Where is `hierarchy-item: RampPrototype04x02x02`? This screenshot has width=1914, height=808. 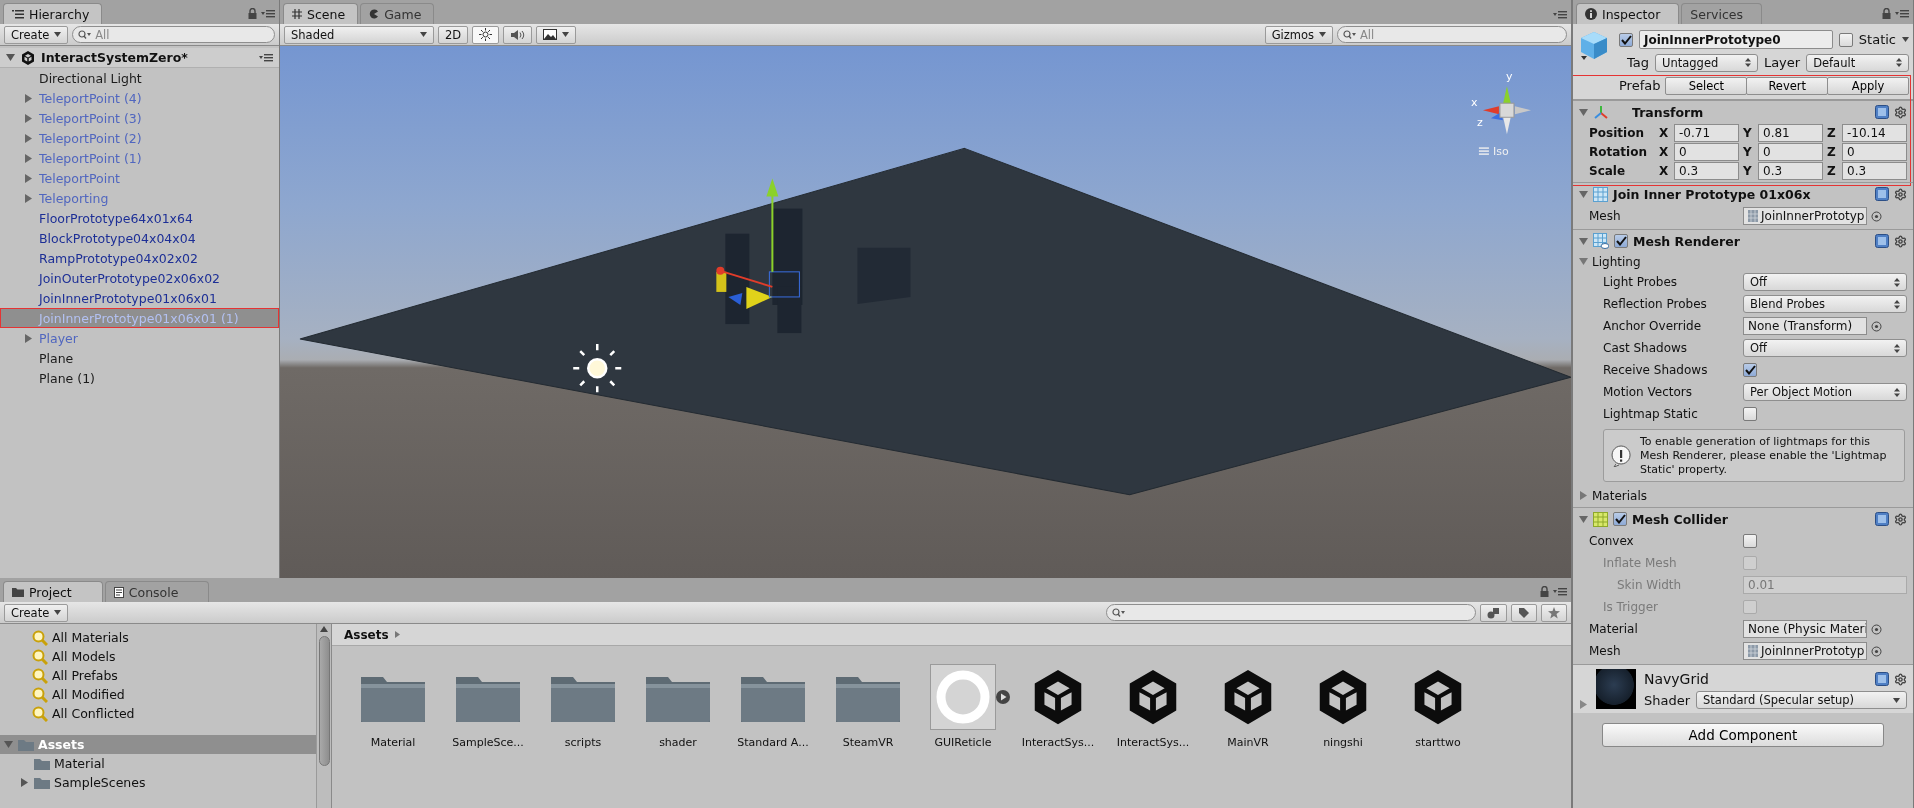
hierarchy-item: RampPrototype04x02x02 is located at coordinates (139, 258).